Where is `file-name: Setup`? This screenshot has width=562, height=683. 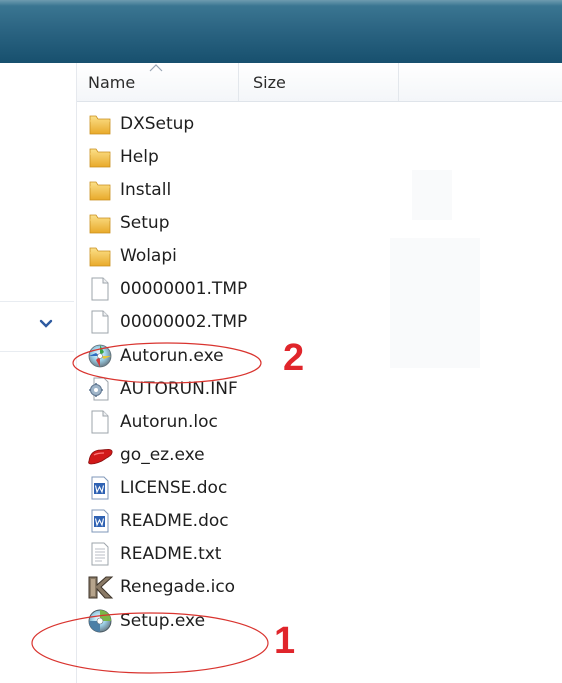 file-name: Setup is located at coordinates (145, 223).